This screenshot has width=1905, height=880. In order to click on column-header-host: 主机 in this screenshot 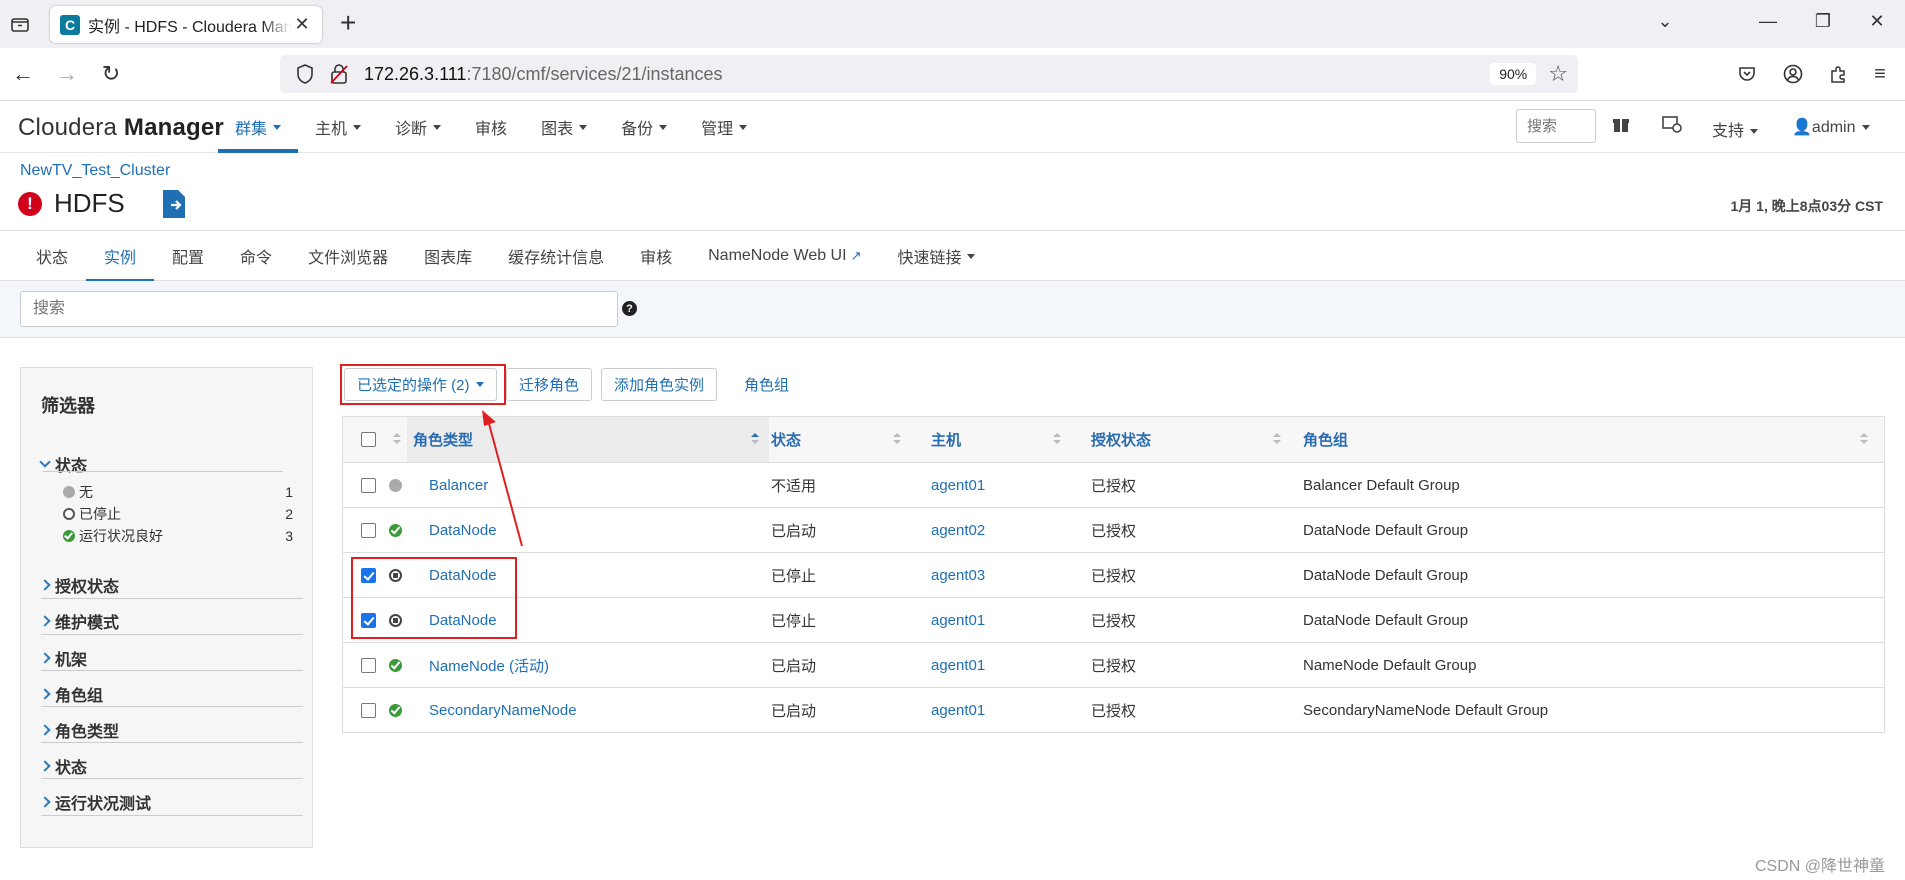, I will do `click(1001, 439)`.